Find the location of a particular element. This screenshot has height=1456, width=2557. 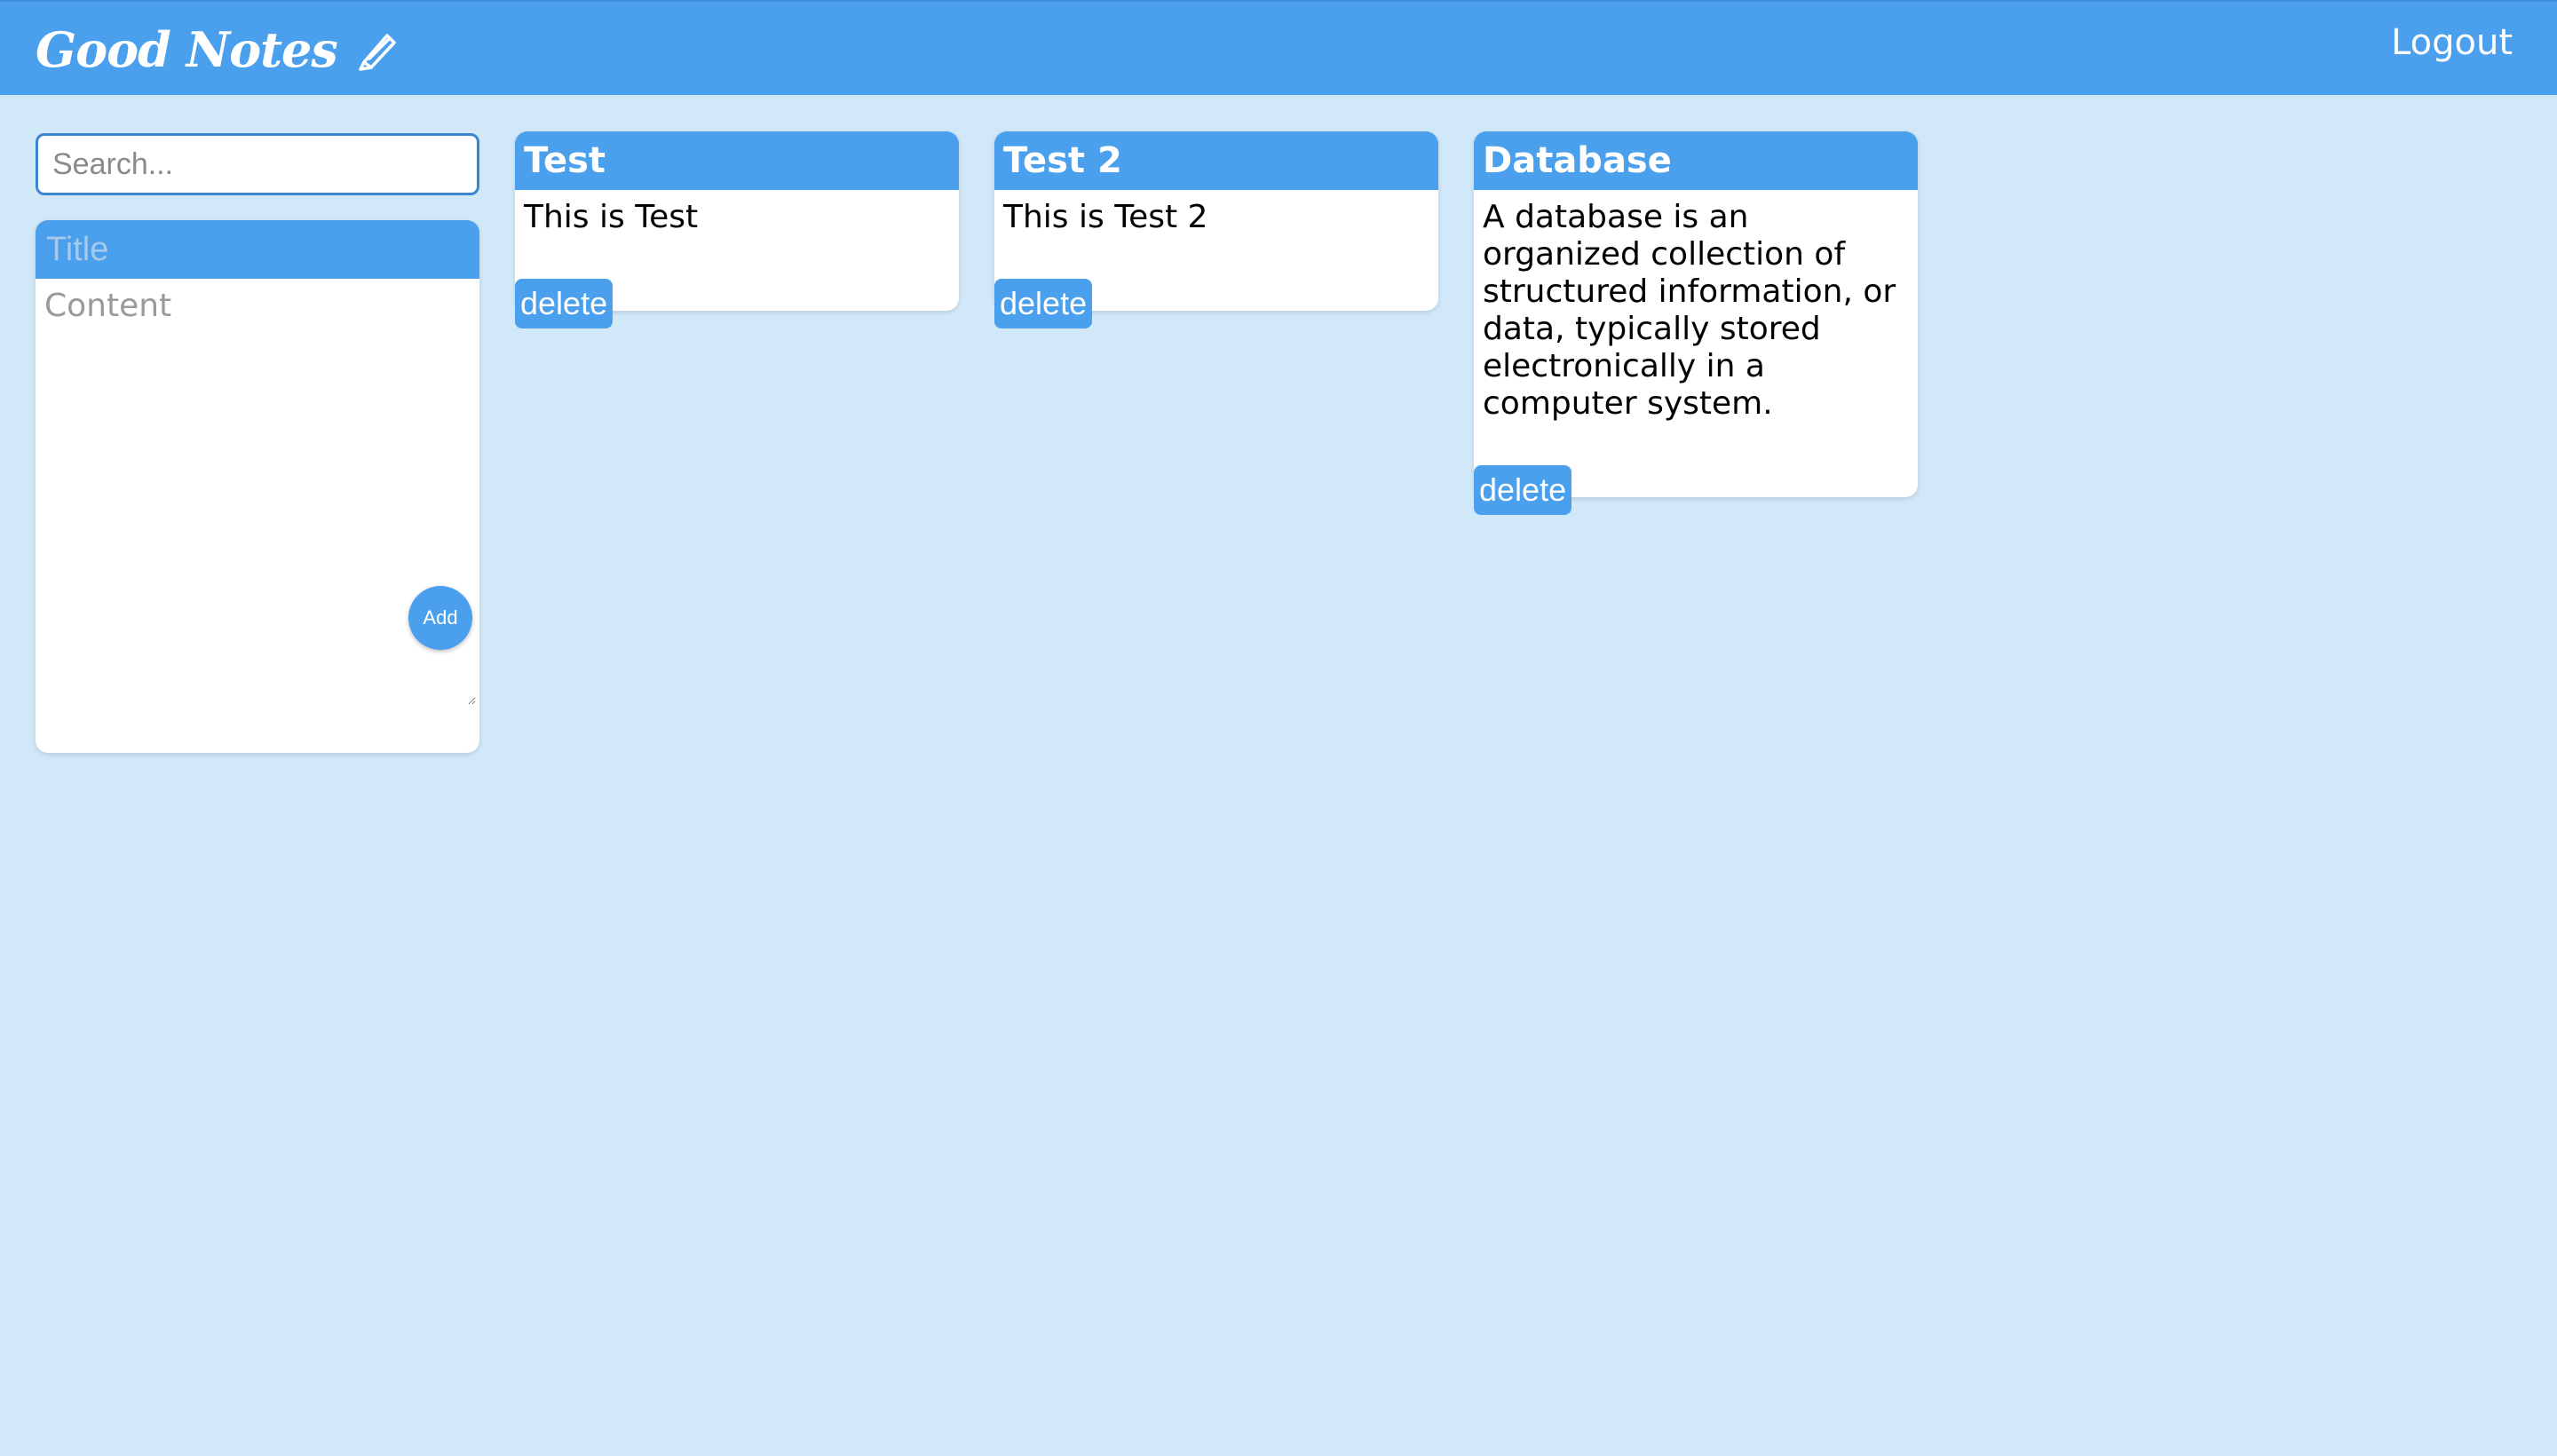

note-content-input is located at coordinates (256, 492).